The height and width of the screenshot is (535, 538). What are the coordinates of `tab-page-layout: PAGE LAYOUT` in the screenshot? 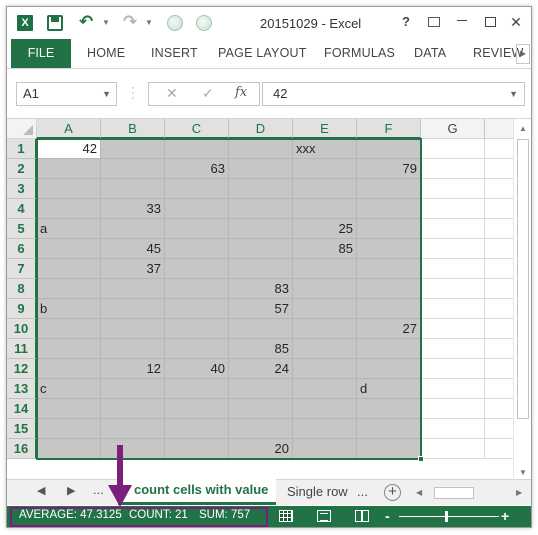 It's located at (262, 53).